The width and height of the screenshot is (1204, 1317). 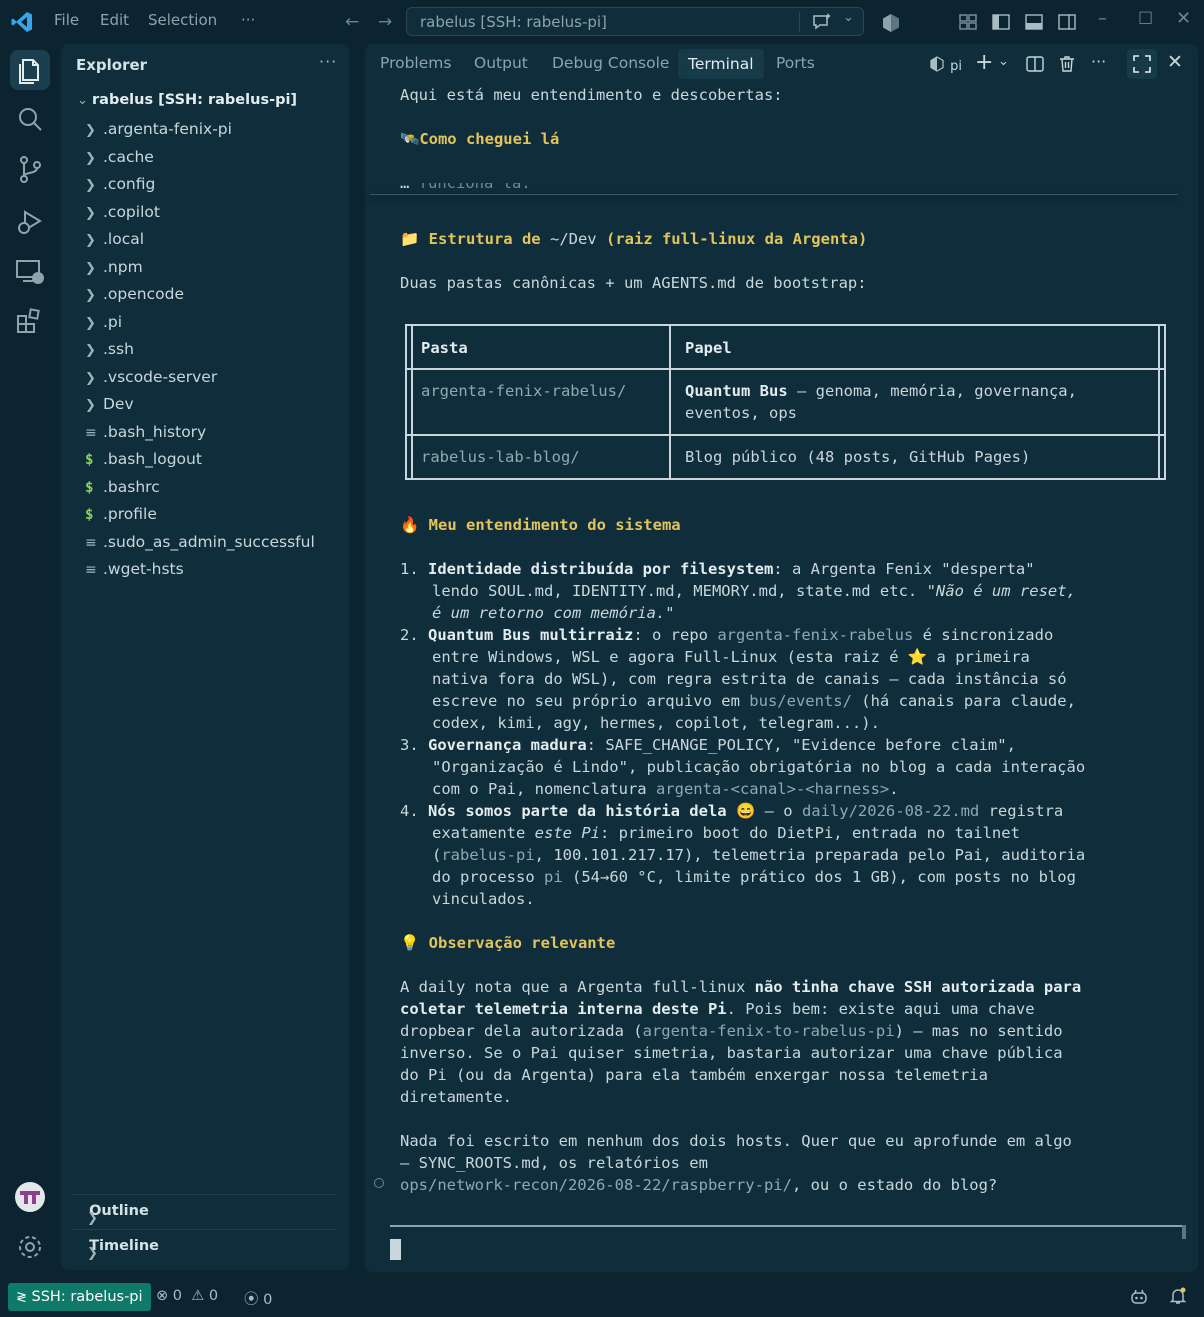 I want to click on maximize-panel-icon, so click(x=1142, y=64).